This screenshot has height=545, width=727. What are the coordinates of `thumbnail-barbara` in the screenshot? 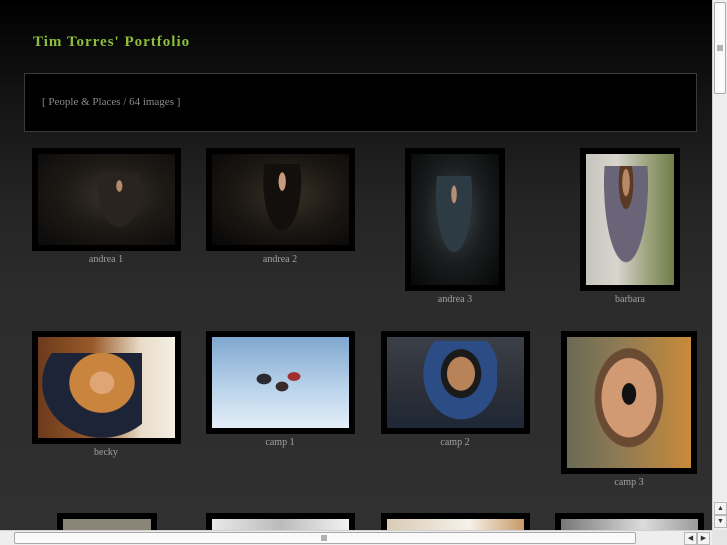 It's located at (630, 219).